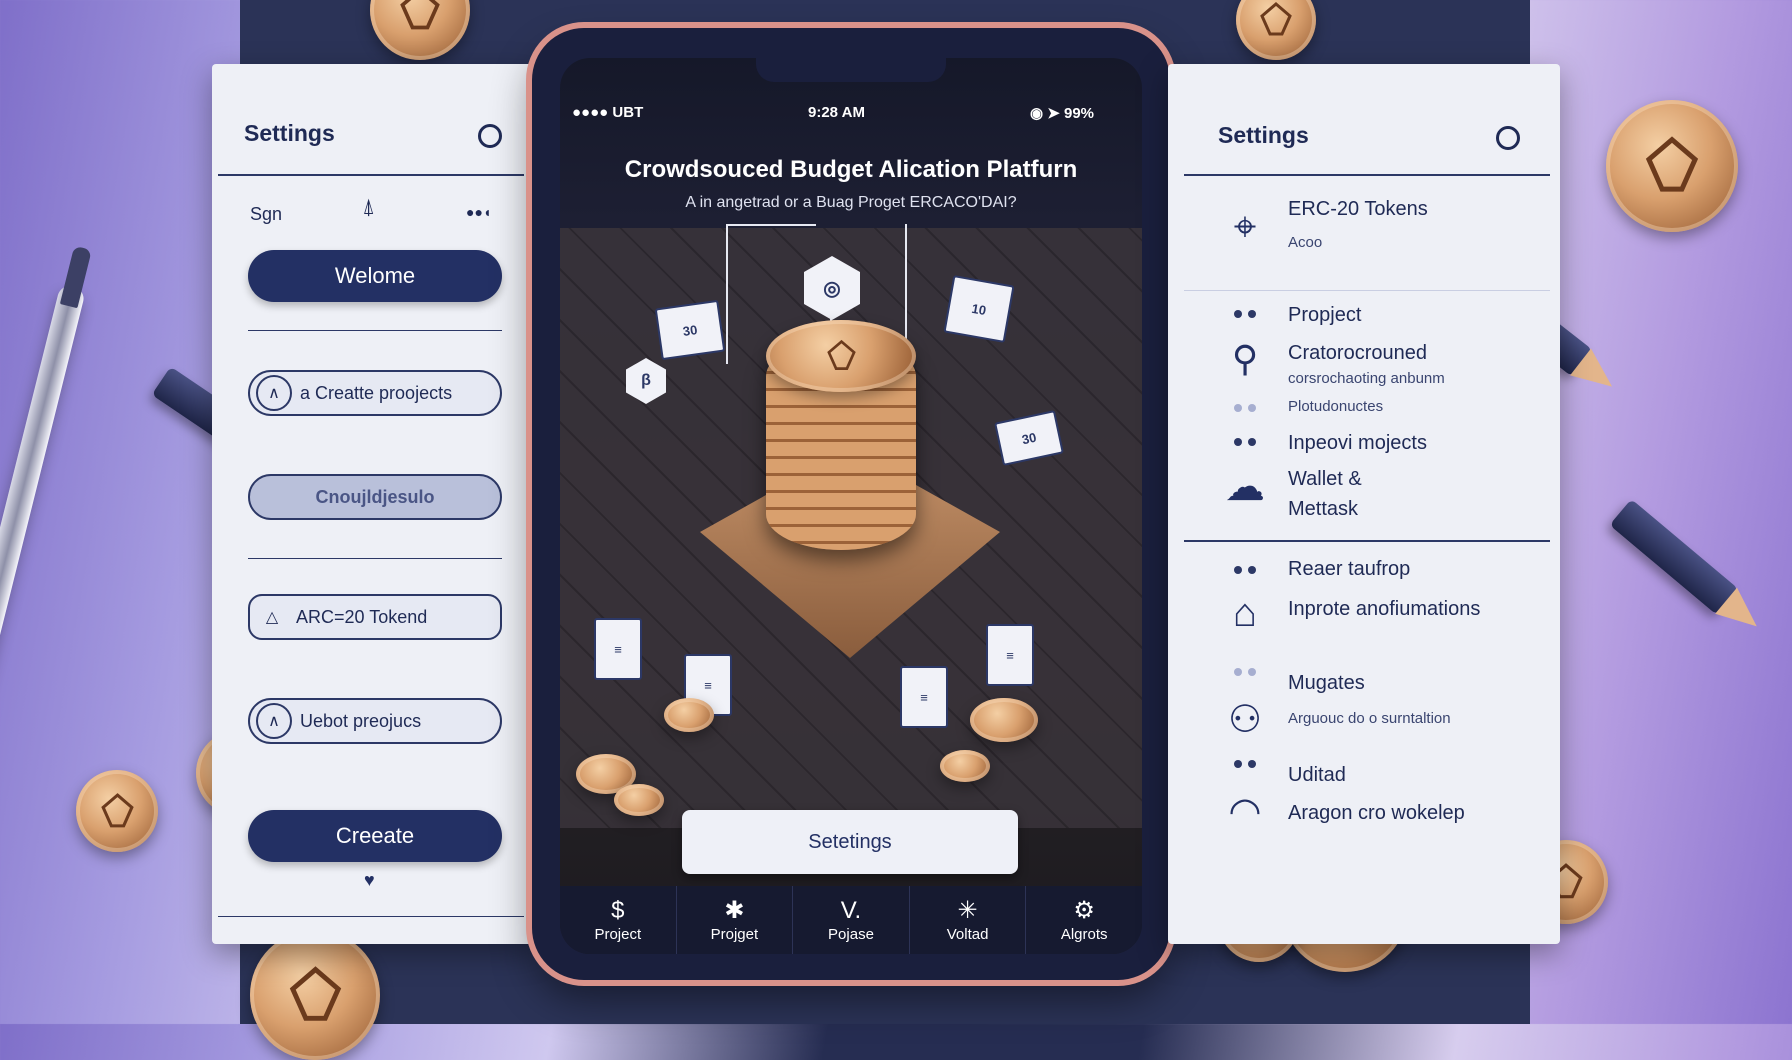 This screenshot has width=1792, height=1060. I want to click on list-item: Mettask, so click(1323, 509).